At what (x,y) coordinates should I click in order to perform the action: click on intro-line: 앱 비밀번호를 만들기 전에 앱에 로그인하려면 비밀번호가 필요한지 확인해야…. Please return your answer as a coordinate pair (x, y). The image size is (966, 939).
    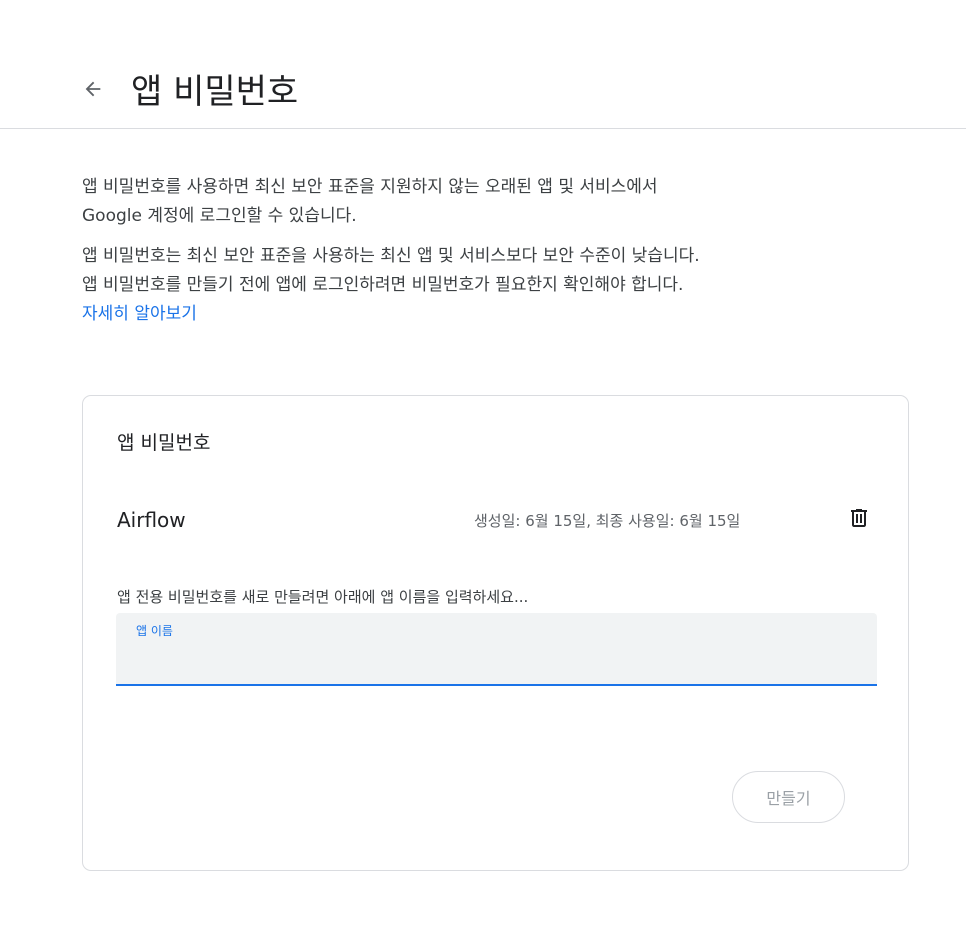
    Looking at the image, I should click on (383, 285).